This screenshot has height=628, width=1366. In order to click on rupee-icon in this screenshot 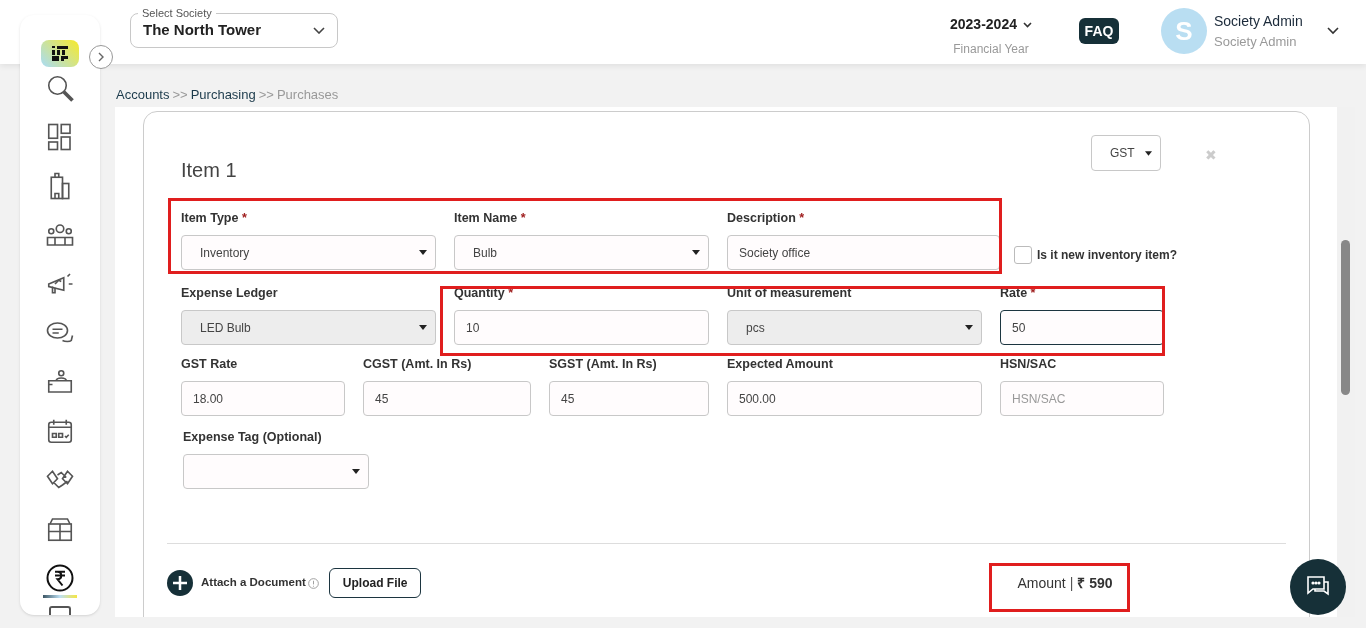, I will do `click(60, 577)`.